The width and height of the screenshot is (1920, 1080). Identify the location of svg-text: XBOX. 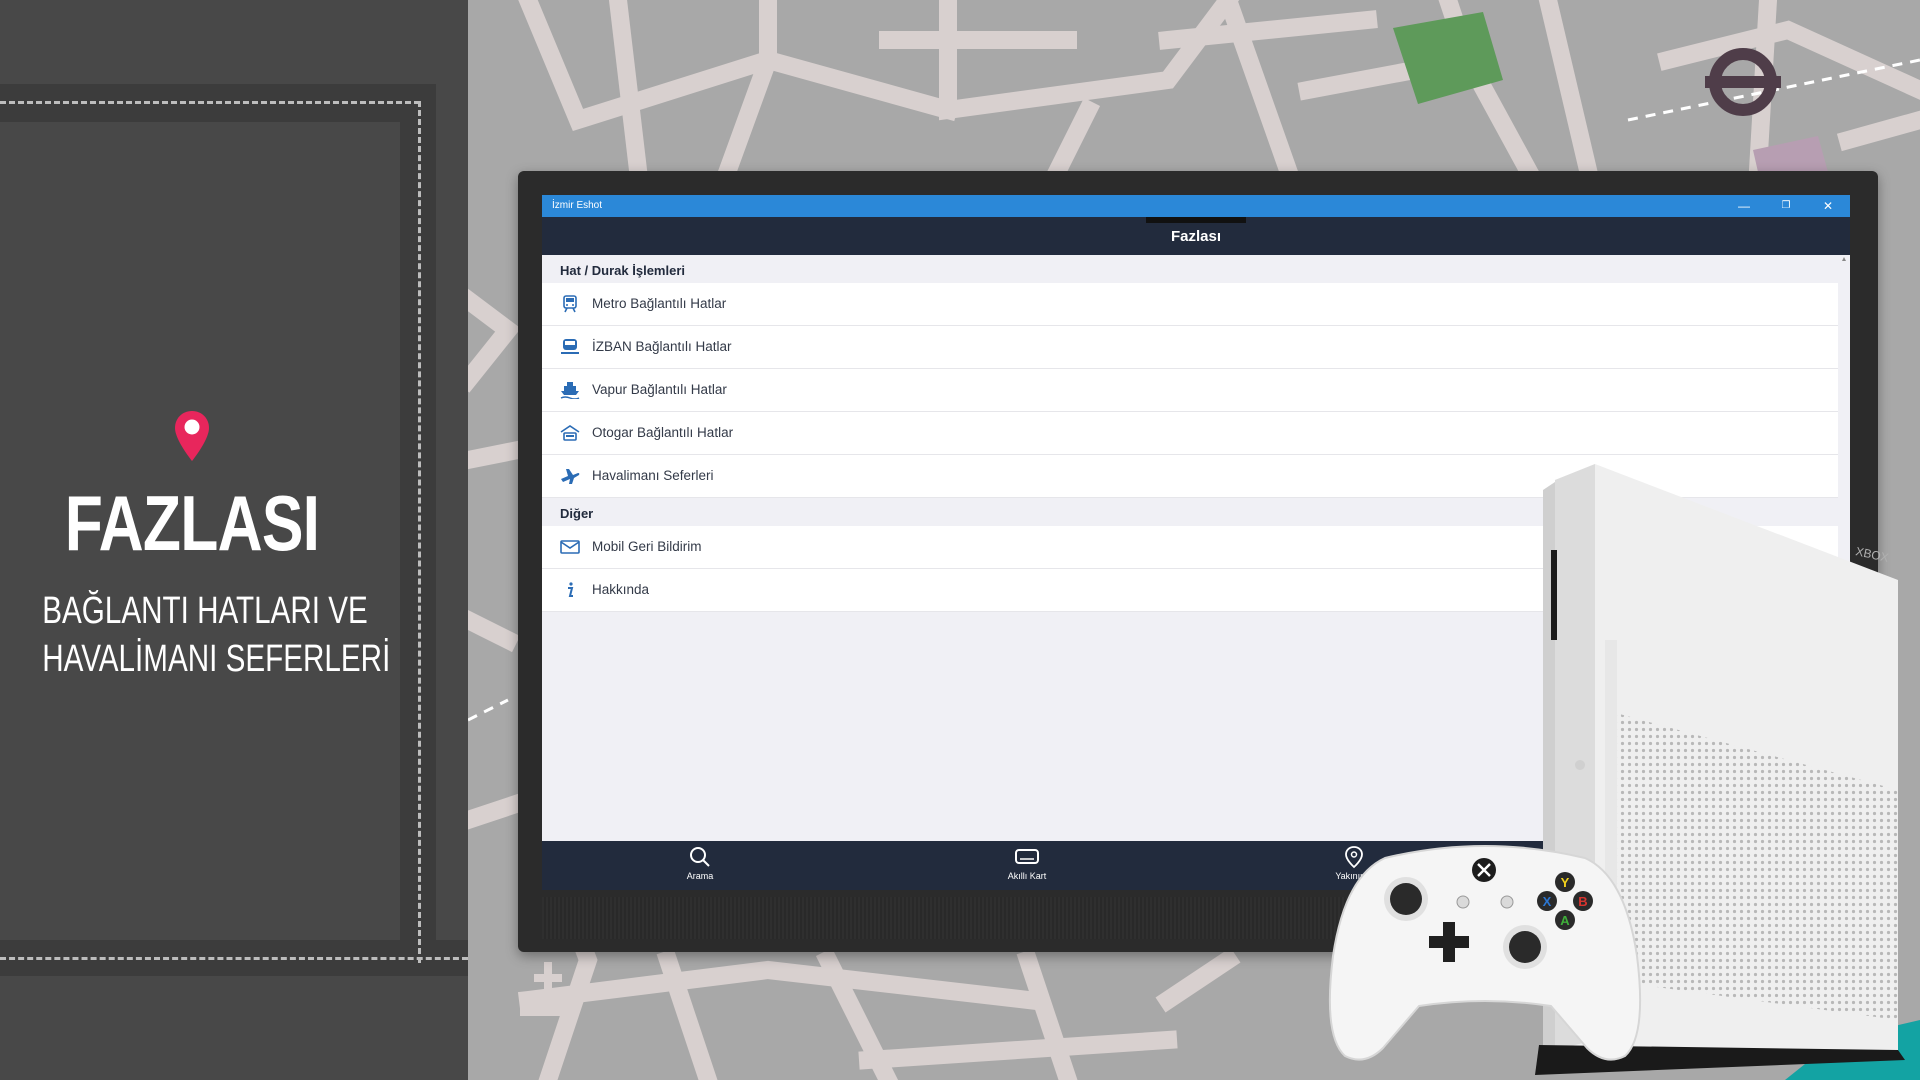
(1872, 554).